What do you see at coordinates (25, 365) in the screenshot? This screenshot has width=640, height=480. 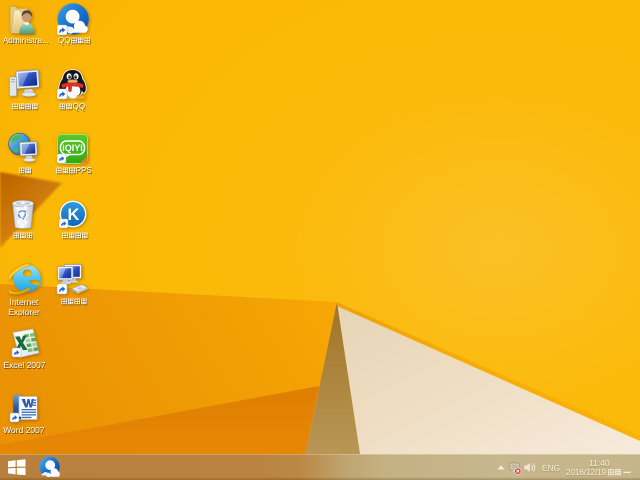 I see `svg-text: Excel 2007` at bounding box center [25, 365].